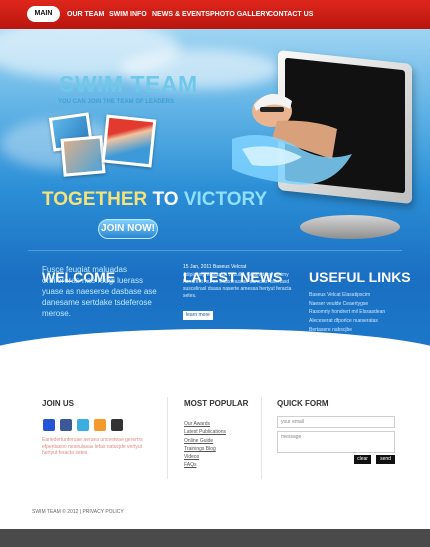  What do you see at coordinates (359, 295) in the screenshot?
I see `useful-link: Baseus Velcat Elasatipscim` at bounding box center [359, 295].